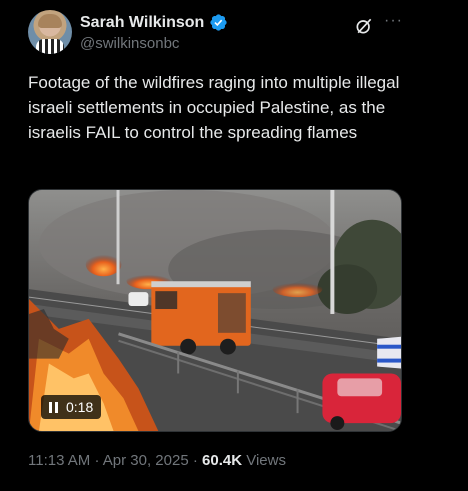 This screenshot has height=491, width=468. What do you see at coordinates (80, 407) in the screenshot?
I see `video-duration: 0:18` at bounding box center [80, 407].